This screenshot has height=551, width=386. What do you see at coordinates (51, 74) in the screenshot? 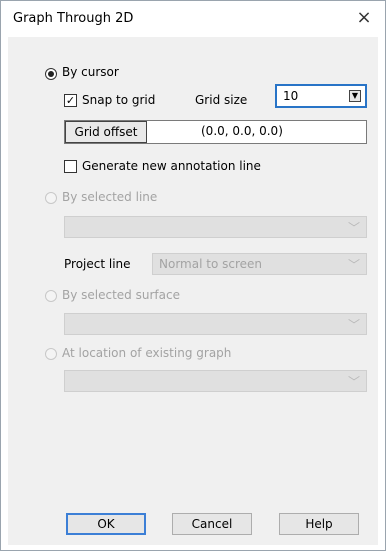
I see `by-cursor-radio` at bounding box center [51, 74].